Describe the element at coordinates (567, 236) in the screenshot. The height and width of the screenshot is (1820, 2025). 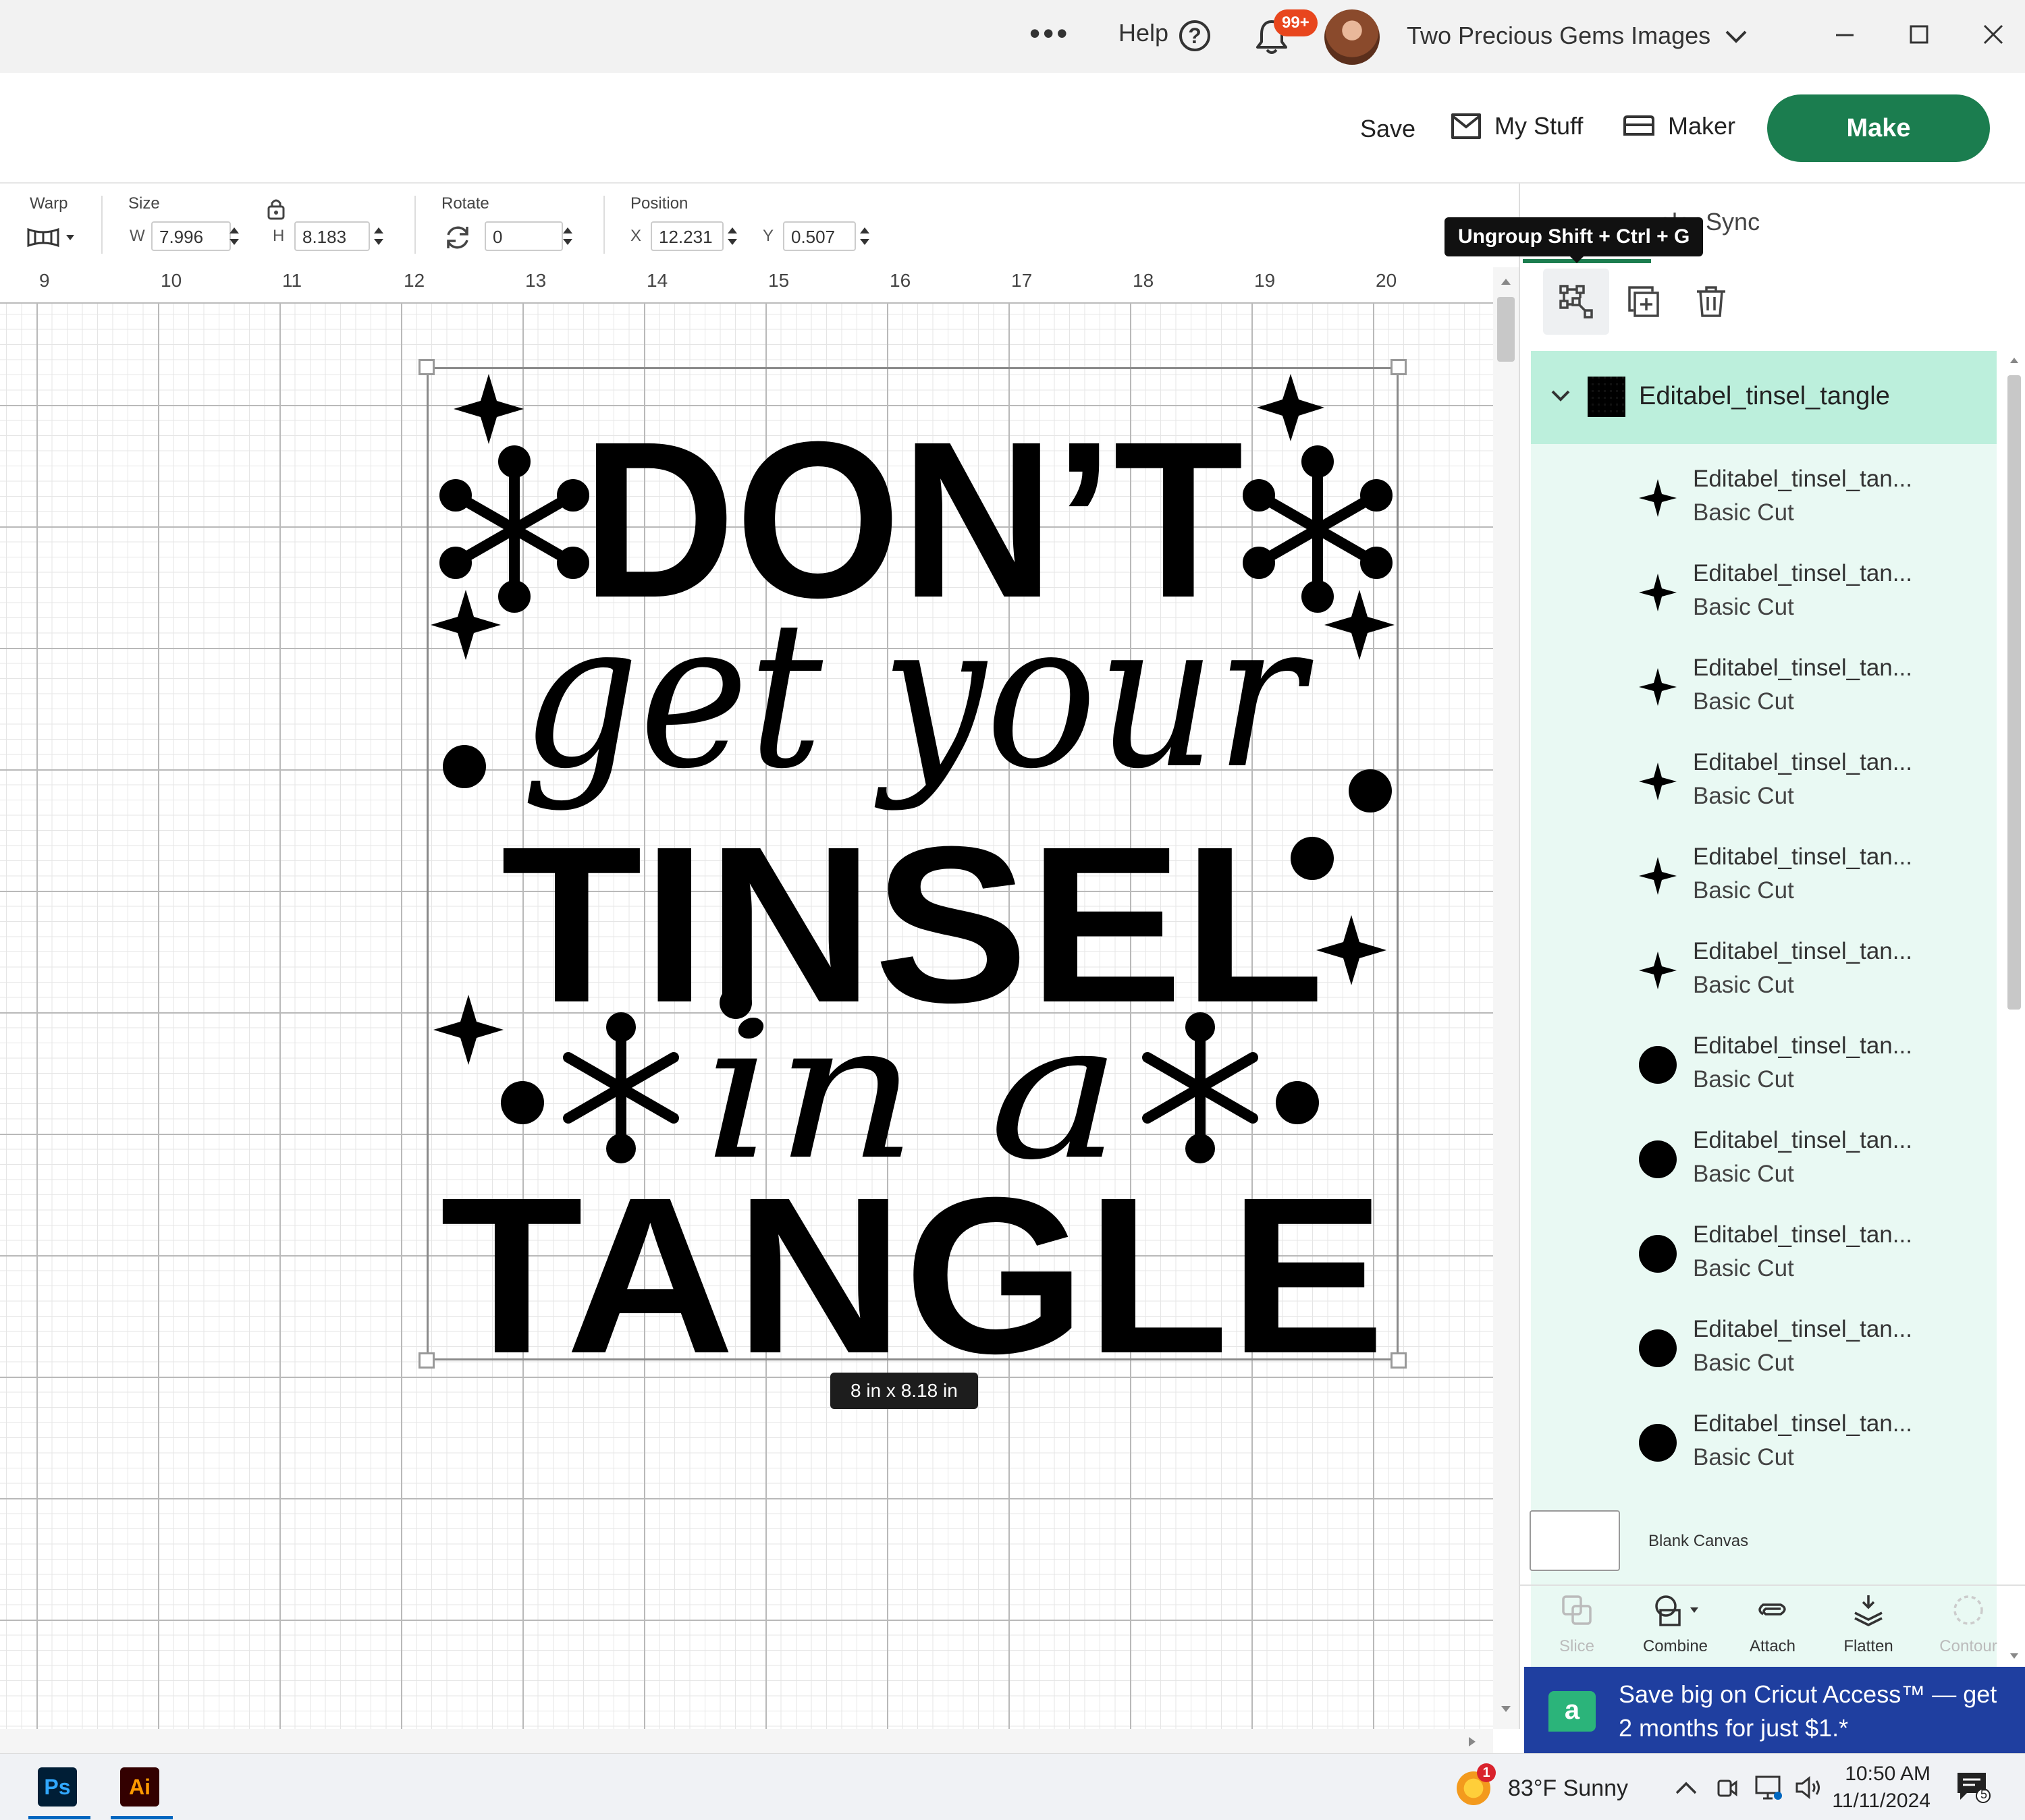
I see `rotate-stepper` at that location.